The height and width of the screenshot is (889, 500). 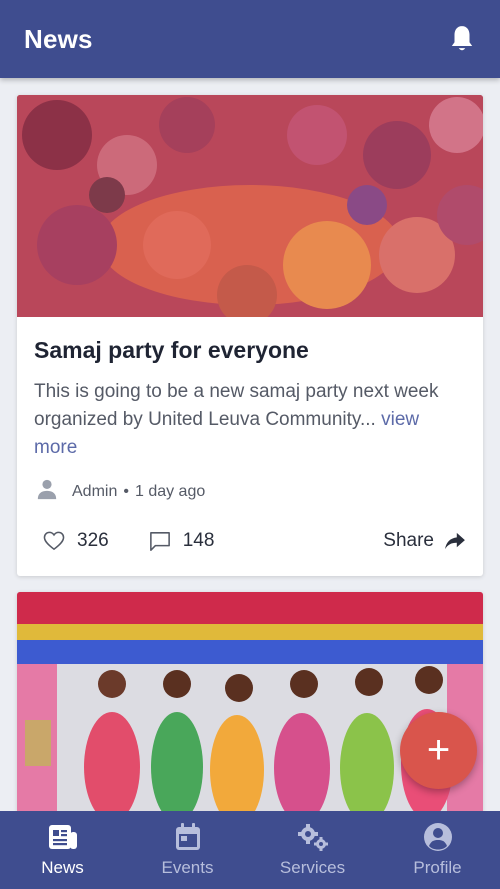 What do you see at coordinates (188, 837) in the screenshot?
I see `calendar-icon` at bounding box center [188, 837].